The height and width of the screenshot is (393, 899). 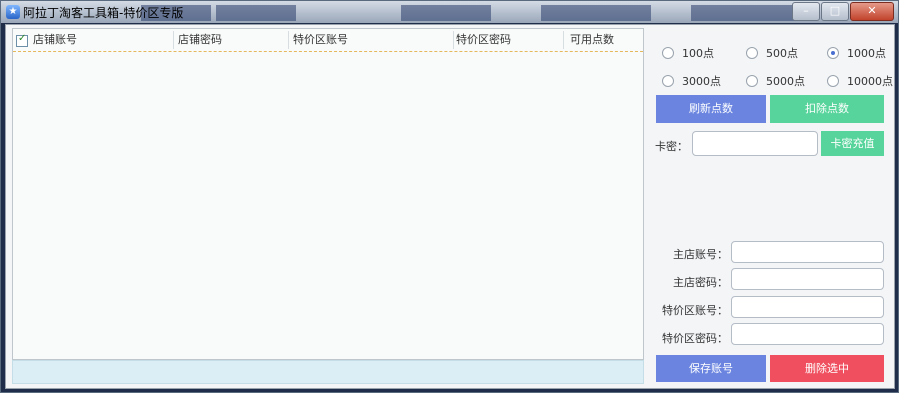 I want to click on column-header-special-account: 特价区账号, so click(x=320, y=40).